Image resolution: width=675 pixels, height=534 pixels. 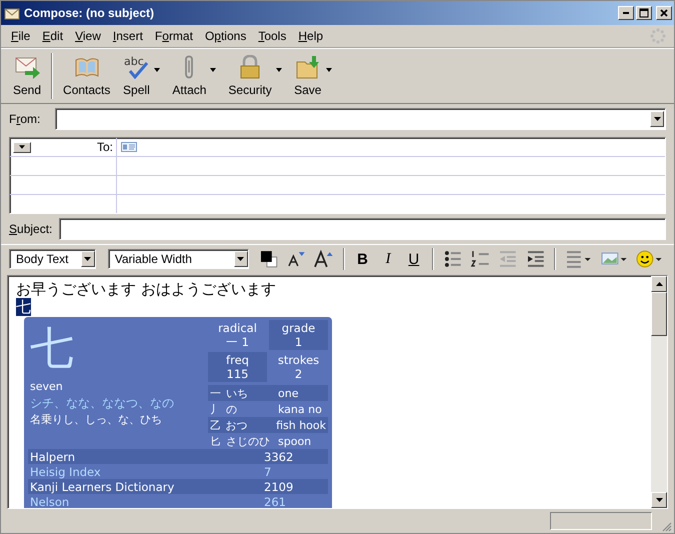 What do you see at coordinates (146, 289) in the screenshot?
I see `body-text: お早うございます おはようございます` at bounding box center [146, 289].